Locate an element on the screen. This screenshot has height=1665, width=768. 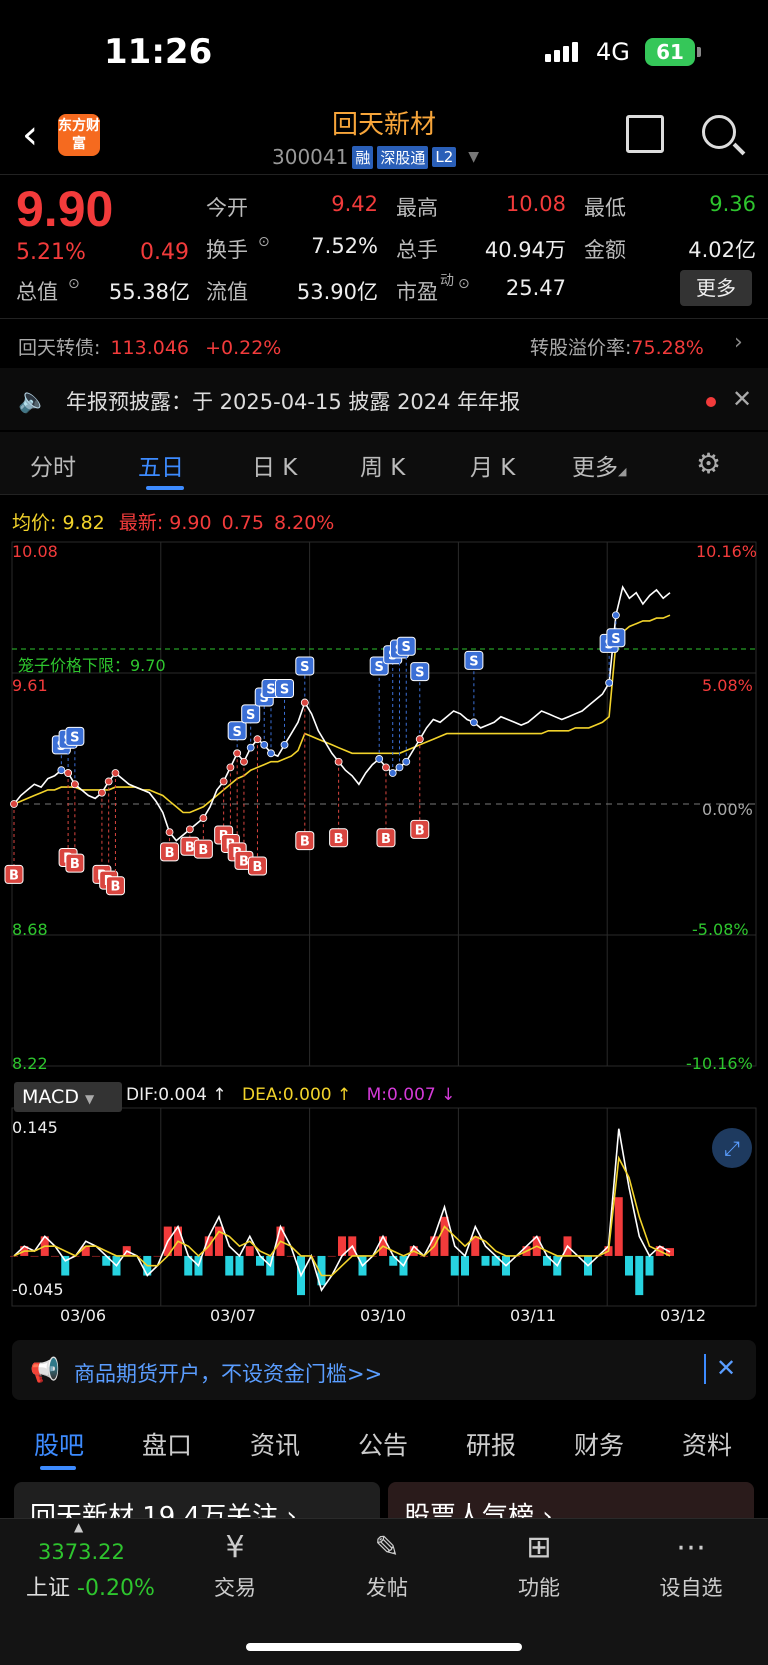
tab-intraday: 分时 is located at coordinates (53, 465).